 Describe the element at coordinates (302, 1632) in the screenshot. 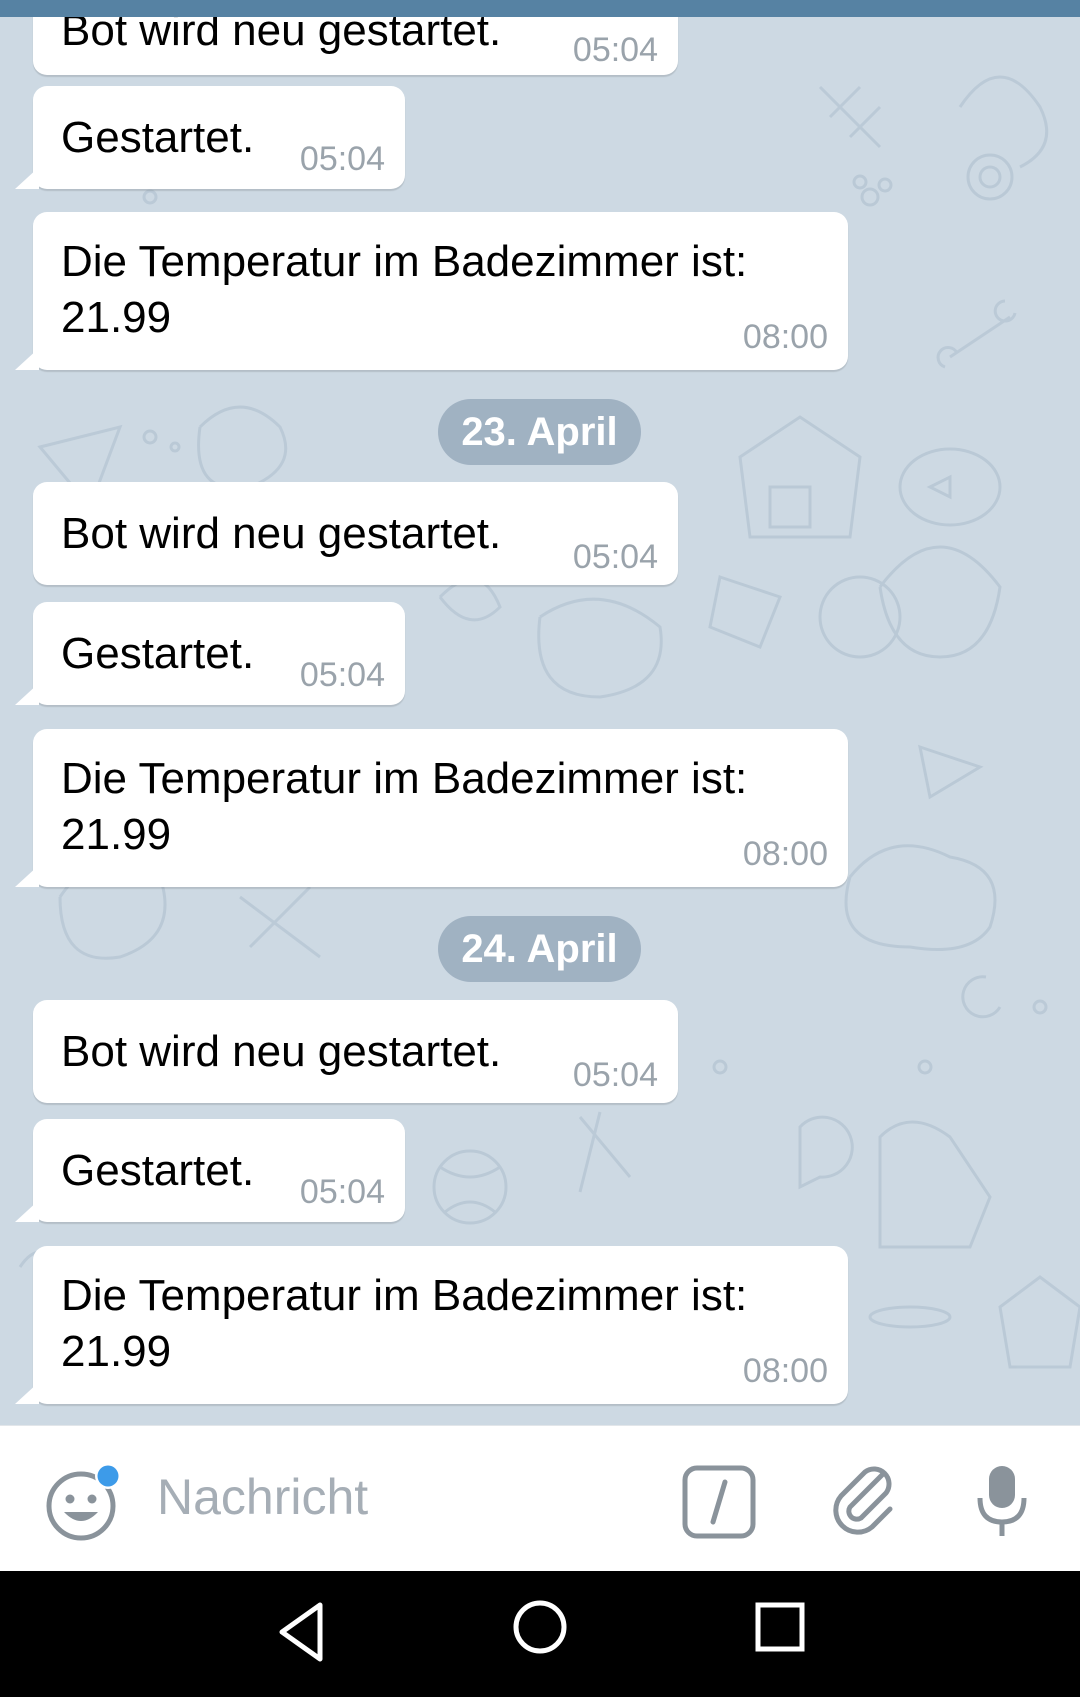

I see `back-triangle-icon` at that location.